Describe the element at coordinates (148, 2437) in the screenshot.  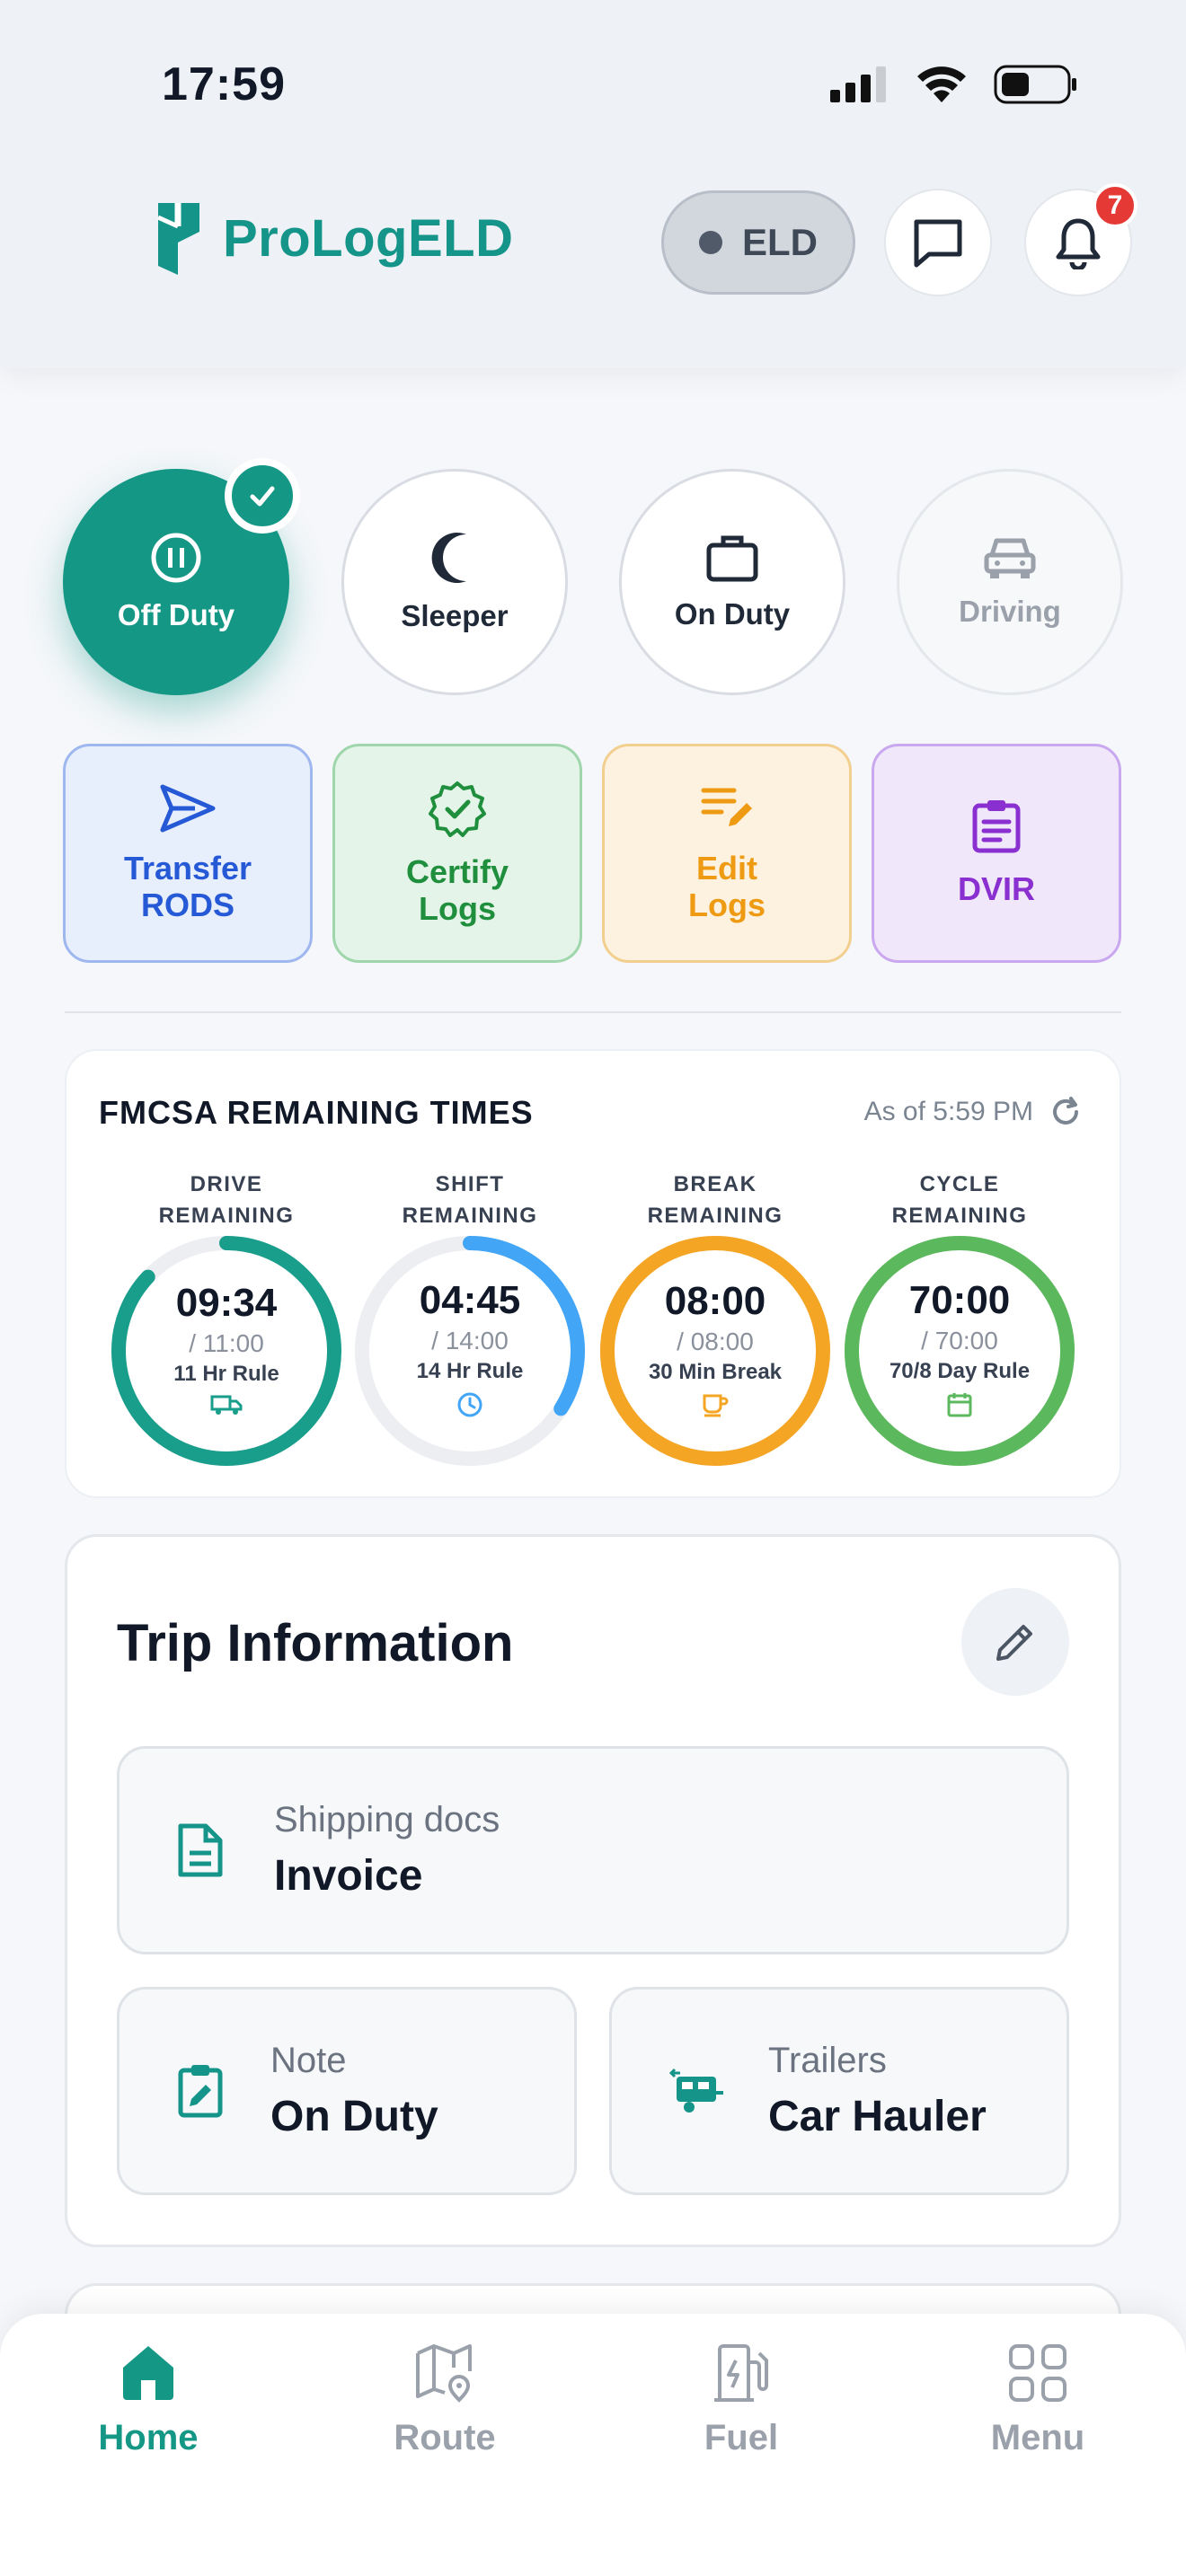
I see `nav-label: Home` at that location.